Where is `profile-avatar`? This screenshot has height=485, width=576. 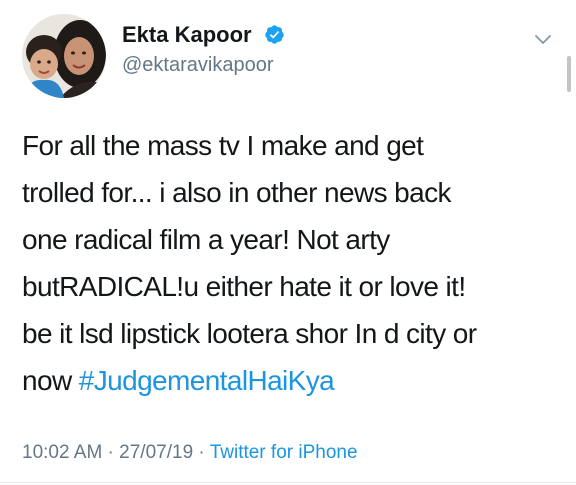 profile-avatar is located at coordinates (64, 56).